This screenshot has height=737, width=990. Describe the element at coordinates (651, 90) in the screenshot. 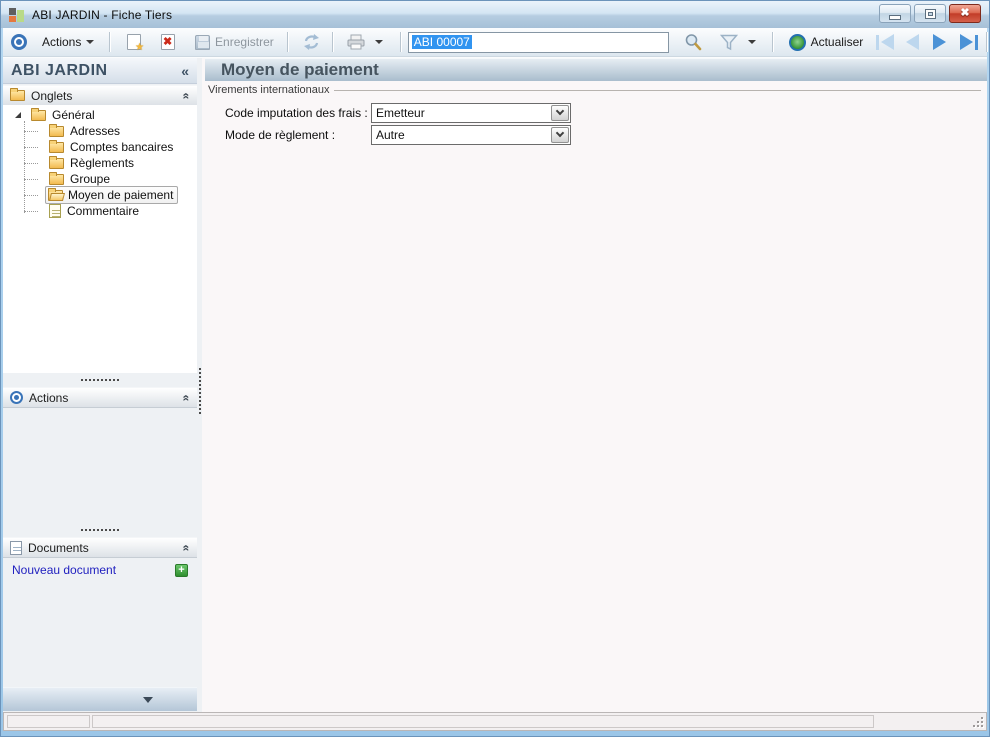

I see `groupbox-line` at that location.